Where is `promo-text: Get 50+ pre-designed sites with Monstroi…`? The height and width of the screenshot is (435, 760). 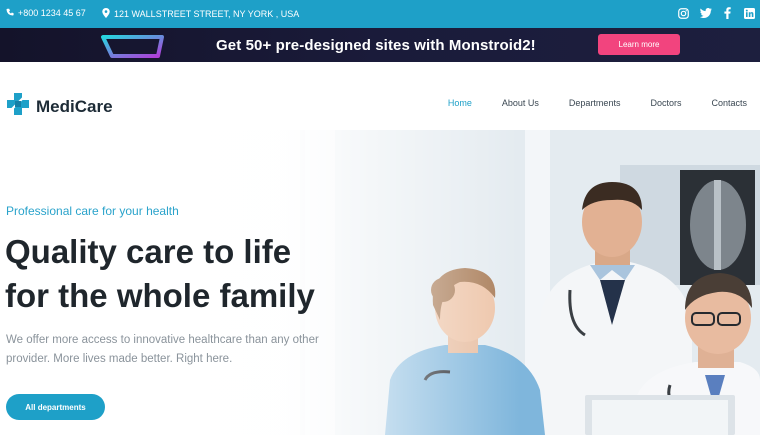
promo-text: Get 50+ pre-designed sites with Monstroi… is located at coordinates (376, 45).